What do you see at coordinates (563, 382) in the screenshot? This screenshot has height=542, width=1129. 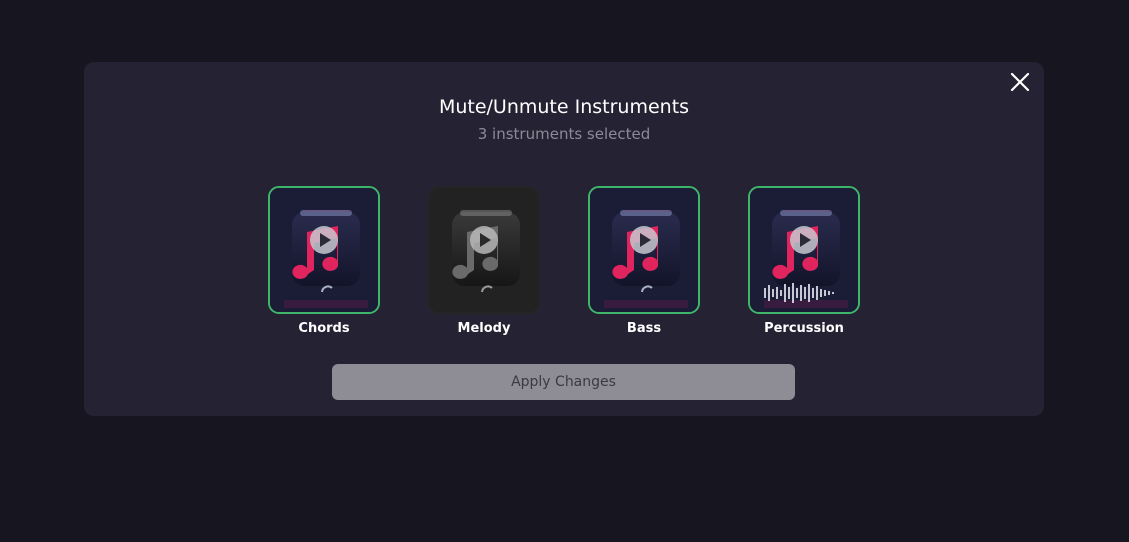 I see `apply-changes-button: Apply Changes` at bounding box center [563, 382].